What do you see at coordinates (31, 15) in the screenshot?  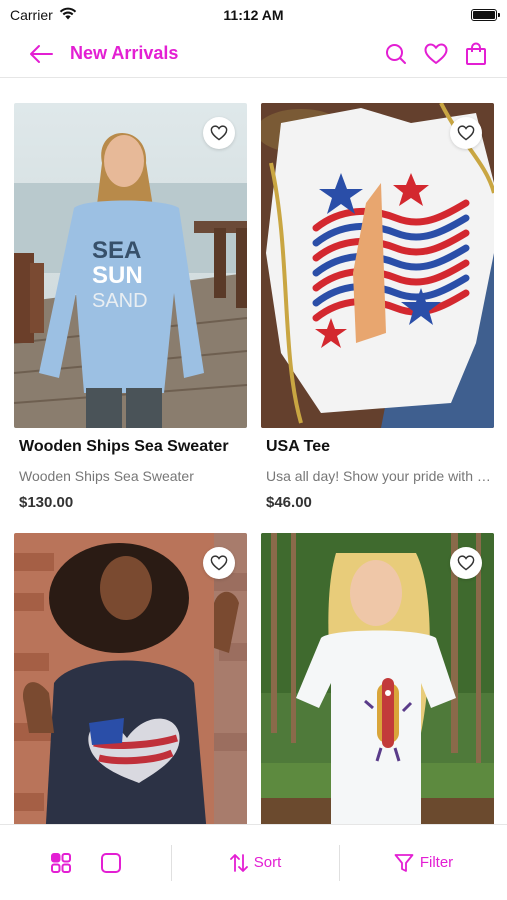 I see `carrier-label: Carrier` at bounding box center [31, 15].